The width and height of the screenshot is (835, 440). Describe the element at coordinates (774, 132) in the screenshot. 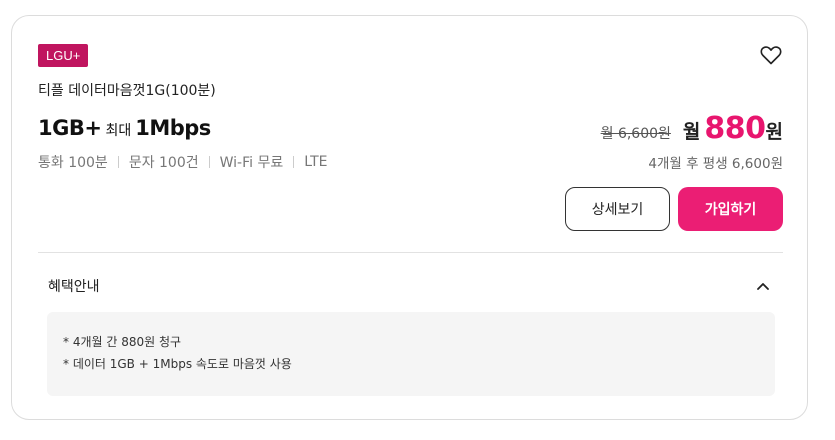

I see `price-unit: 원` at that location.